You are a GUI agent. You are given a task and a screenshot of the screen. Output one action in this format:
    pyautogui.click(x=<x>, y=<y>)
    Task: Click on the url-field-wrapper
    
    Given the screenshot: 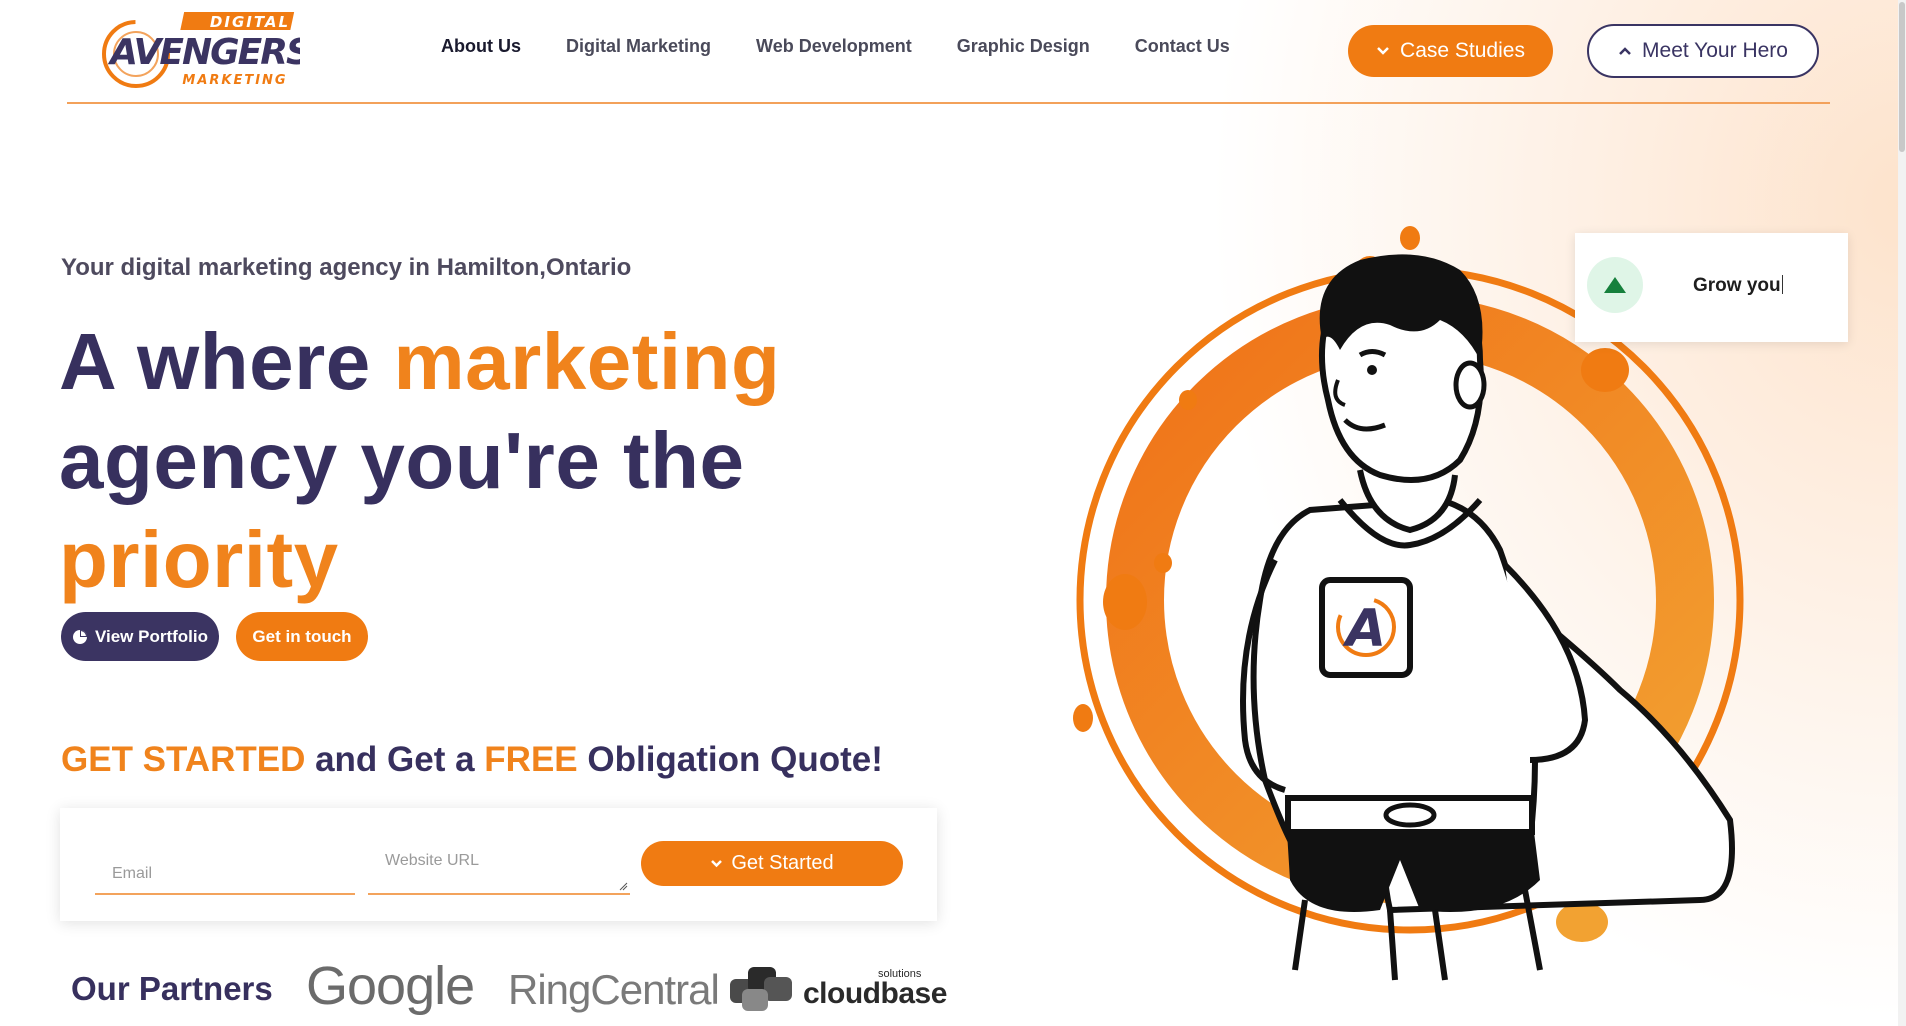 What is the action you would take?
    pyautogui.click(x=499, y=869)
    